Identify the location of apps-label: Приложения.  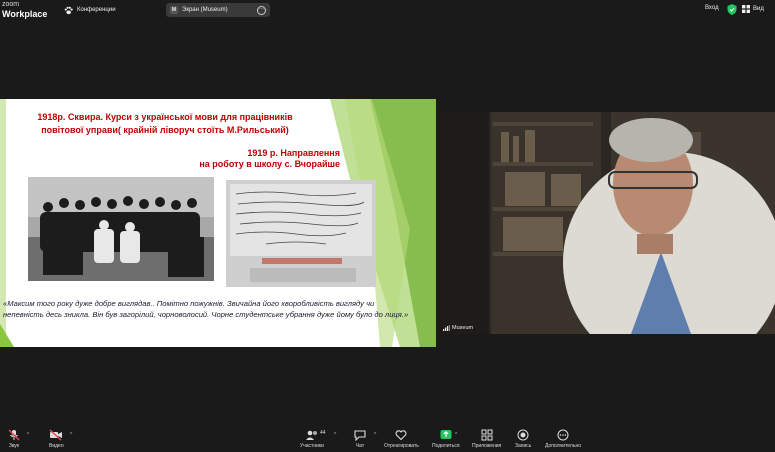
(487, 446).